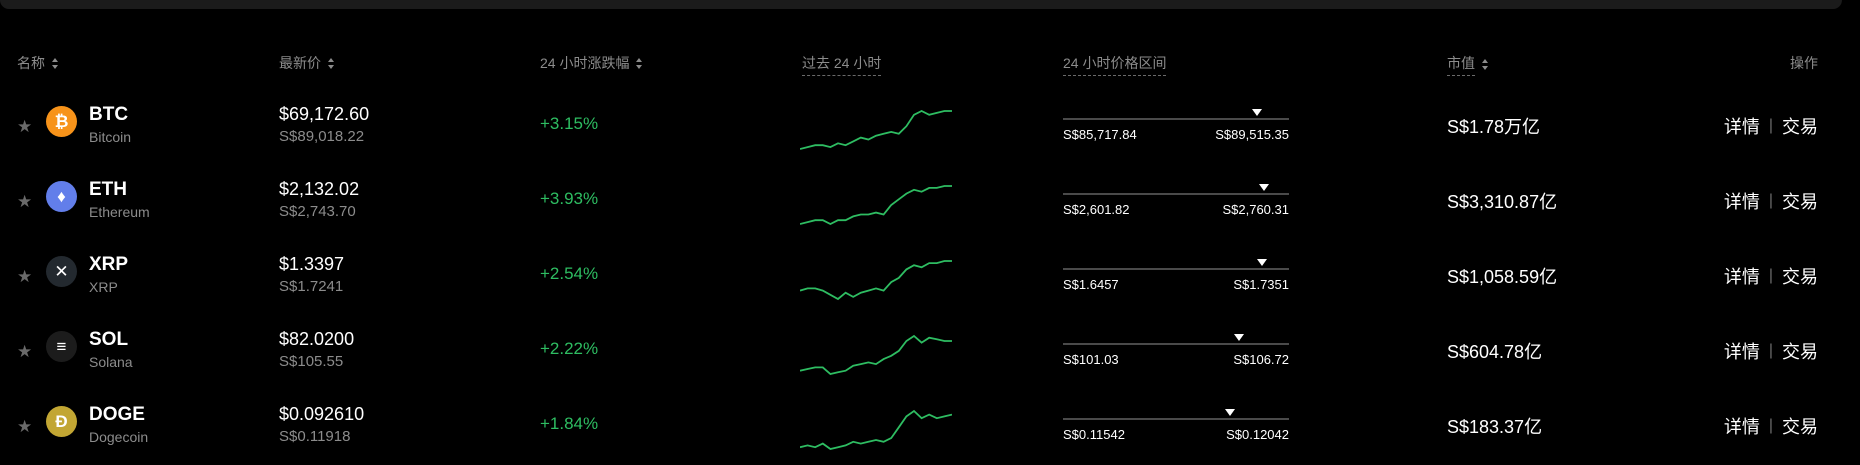 The image size is (1860, 465). What do you see at coordinates (311, 361) in the screenshot?
I see `price-local: S$105.55` at bounding box center [311, 361].